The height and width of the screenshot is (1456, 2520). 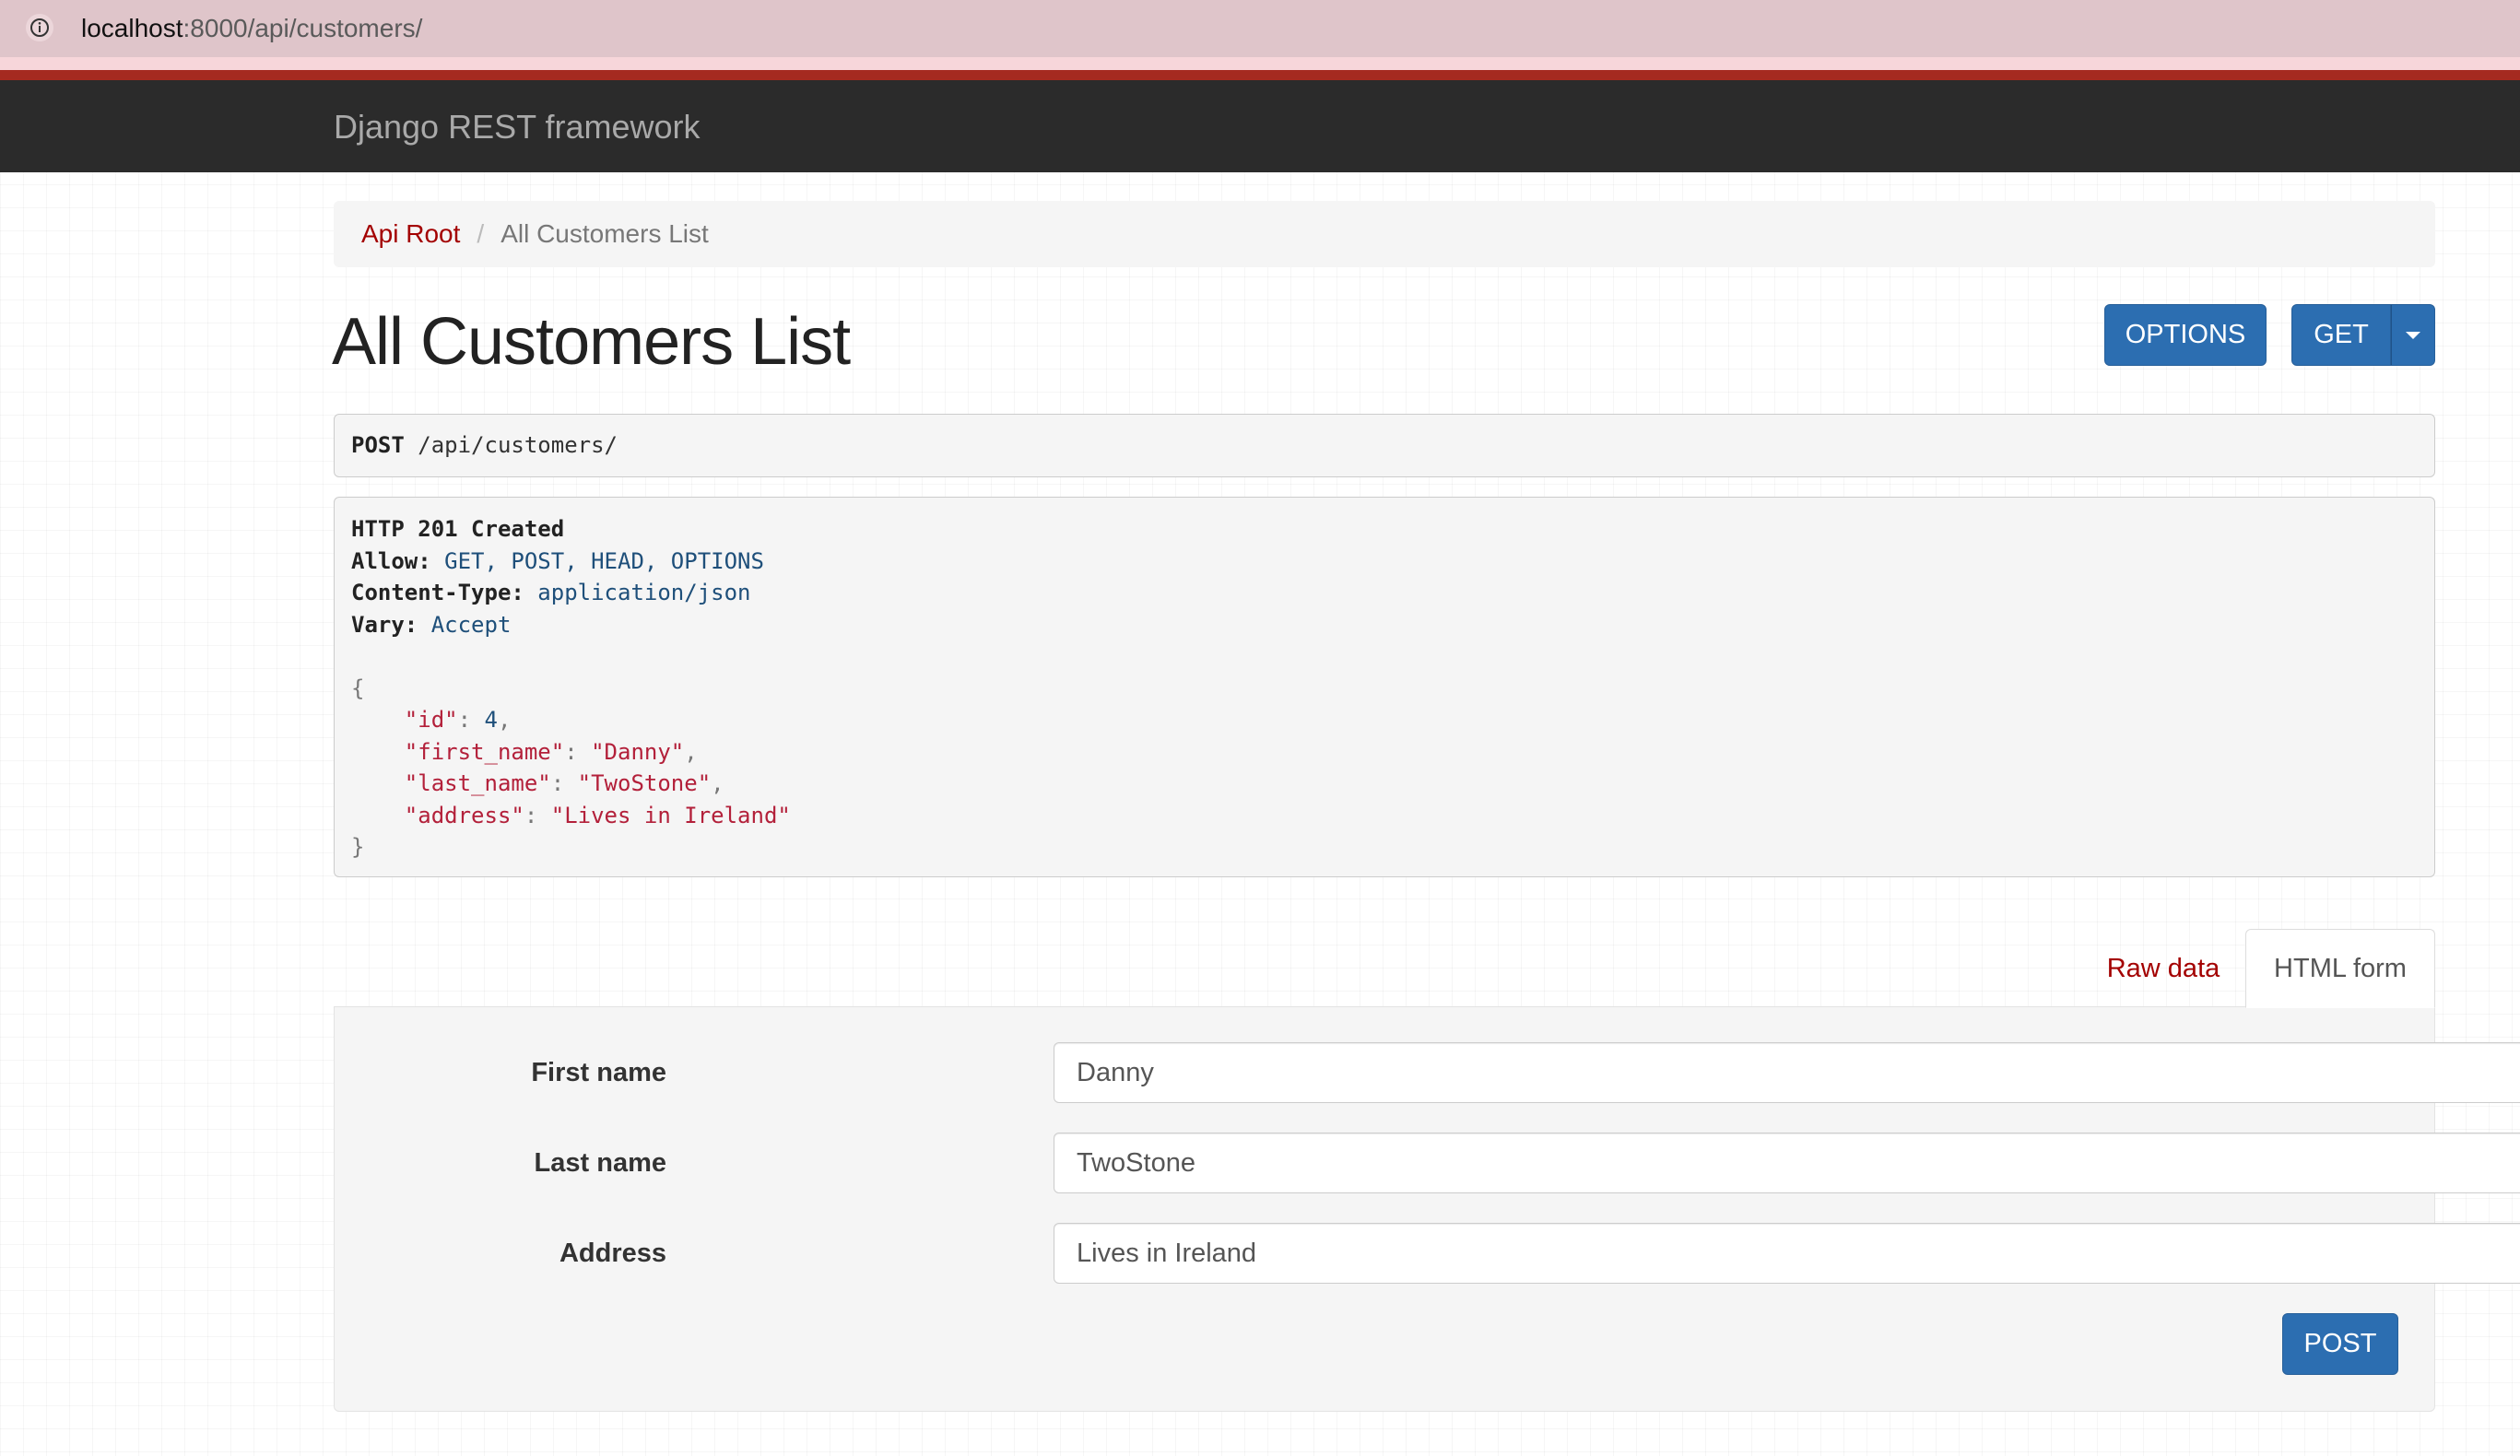 What do you see at coordinates (358, 847) in the screenshot?
I see `json-close-brace: }` at bounding box center [358, 847].